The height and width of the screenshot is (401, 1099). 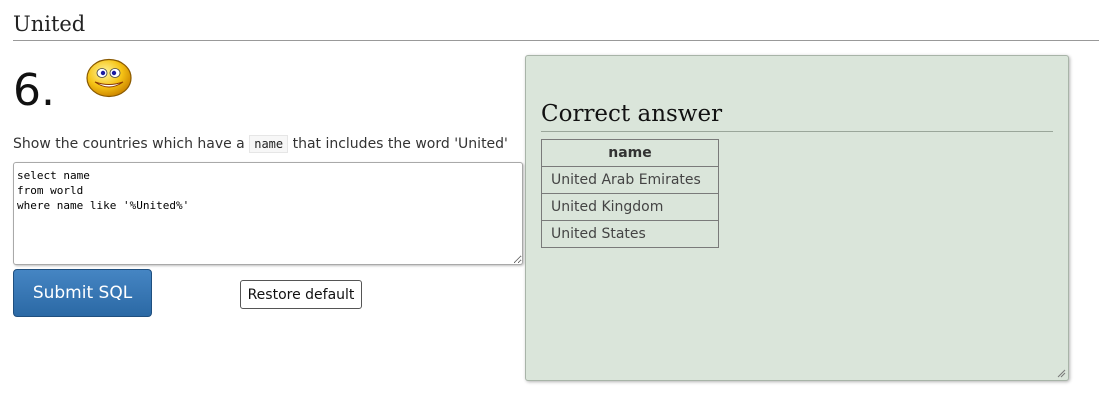 I want to click on table-row: United Kingdom, so click(x=630, y=207).